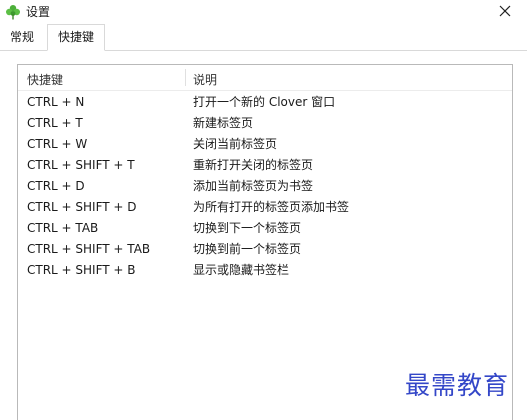  What do you see at coordinates (22, 37) in the screenshot?
I see `tab-general: 常规` at bounding box center [22, 37].